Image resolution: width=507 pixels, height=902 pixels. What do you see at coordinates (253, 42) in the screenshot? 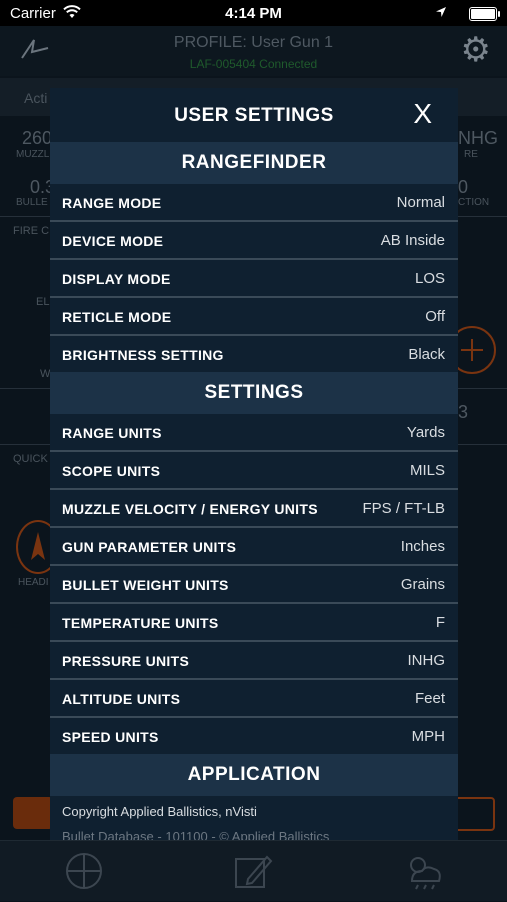
I see `profile-title: PROFILE: User Gun 1` at bounding box center [253, 42].